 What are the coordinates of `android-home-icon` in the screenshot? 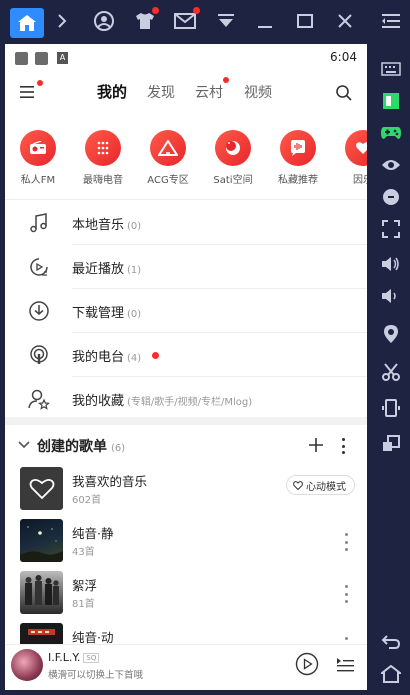 It's located at (391, 674).